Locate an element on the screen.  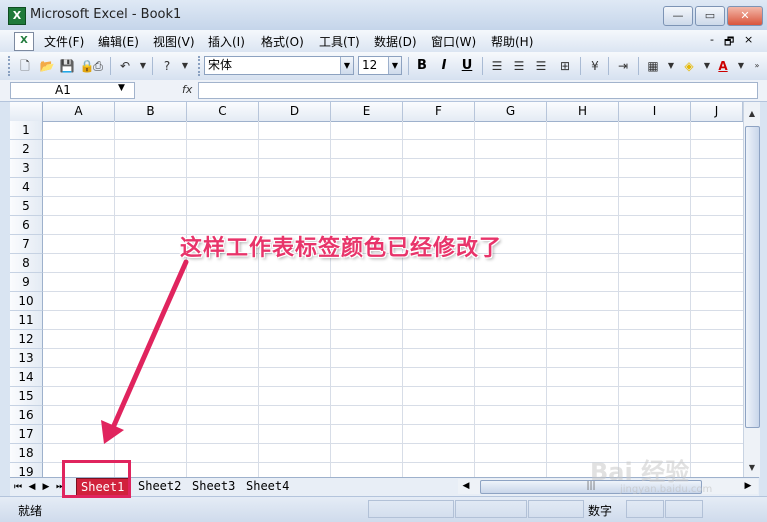
menu-insert: 插入(I) is located at coordinates (226, 41).